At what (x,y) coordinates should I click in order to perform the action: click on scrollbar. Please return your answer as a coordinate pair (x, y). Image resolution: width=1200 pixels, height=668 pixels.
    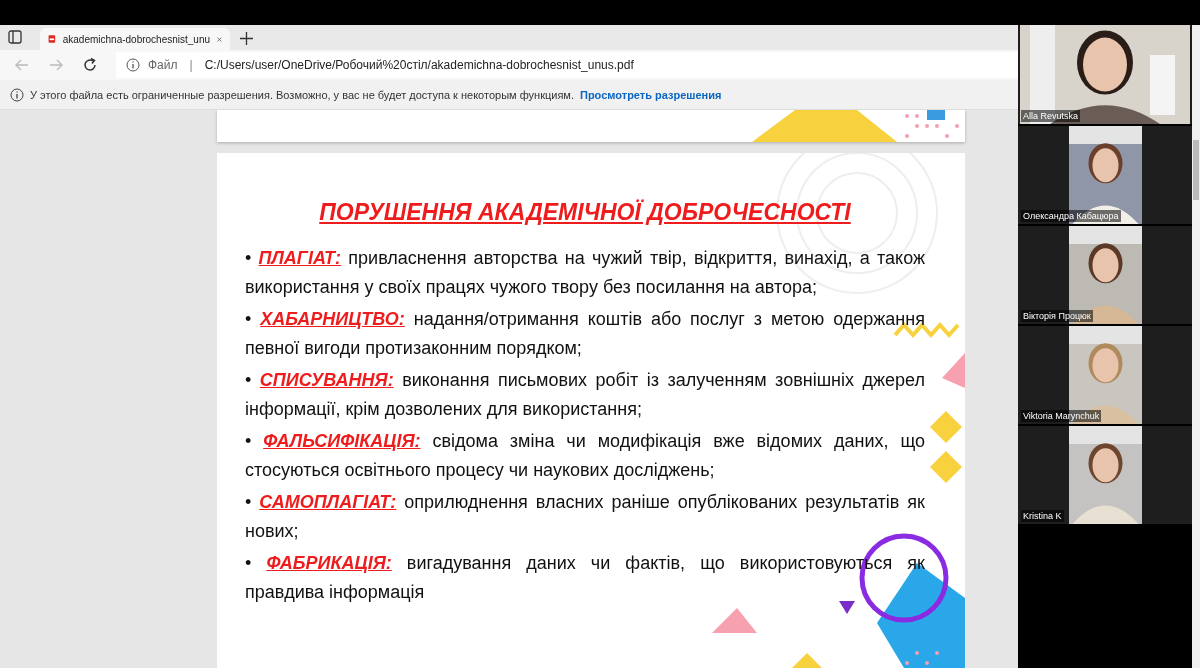
    Looking at the image, I should click on (1196, 346).